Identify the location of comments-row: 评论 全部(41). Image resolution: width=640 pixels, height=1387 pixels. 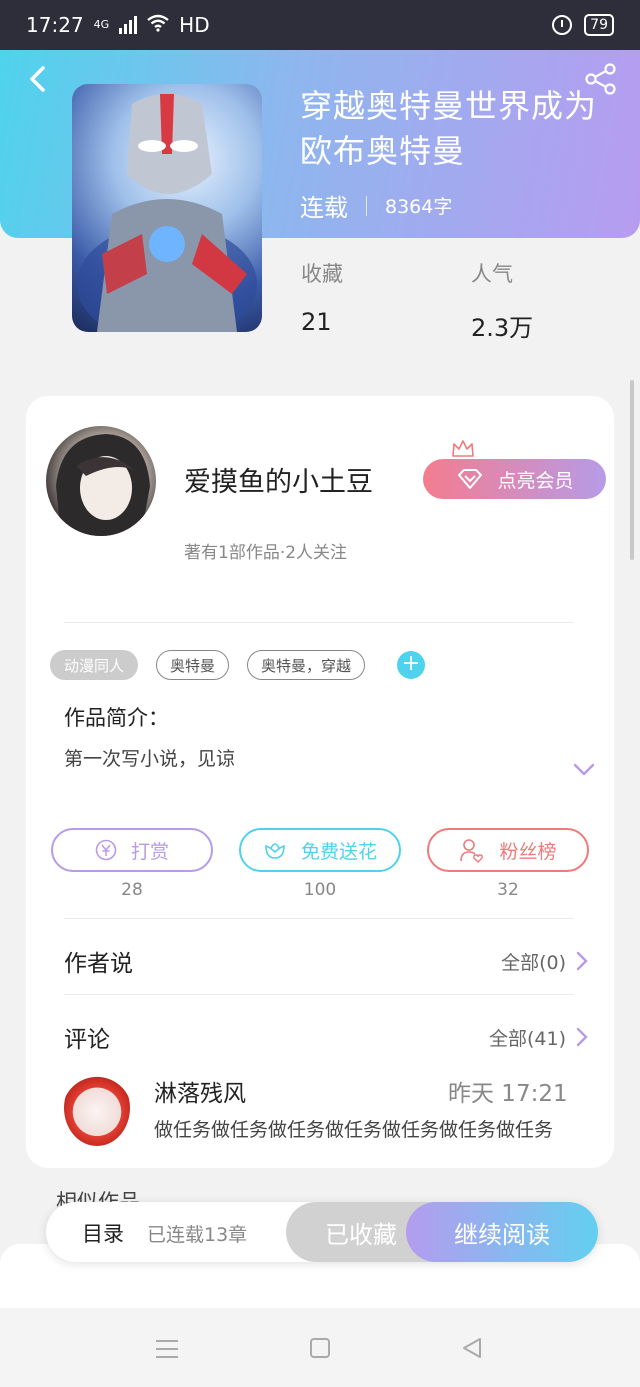
(326, 1037).